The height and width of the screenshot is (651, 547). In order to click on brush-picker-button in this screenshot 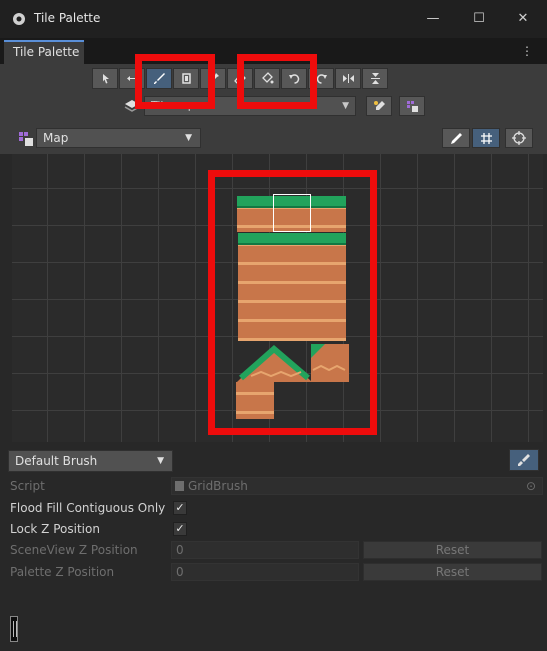, I will do `click(524, 460)`.